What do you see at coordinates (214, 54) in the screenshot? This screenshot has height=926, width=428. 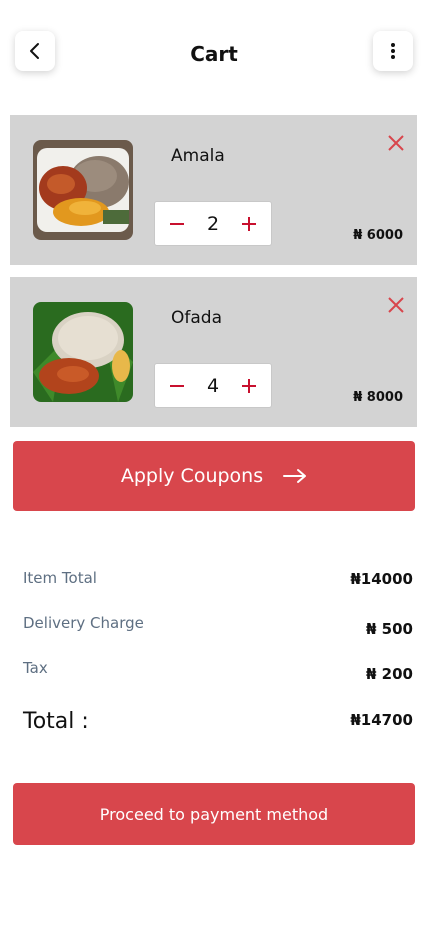 I see `page-title: Cart` at bounding box center [214, 54].